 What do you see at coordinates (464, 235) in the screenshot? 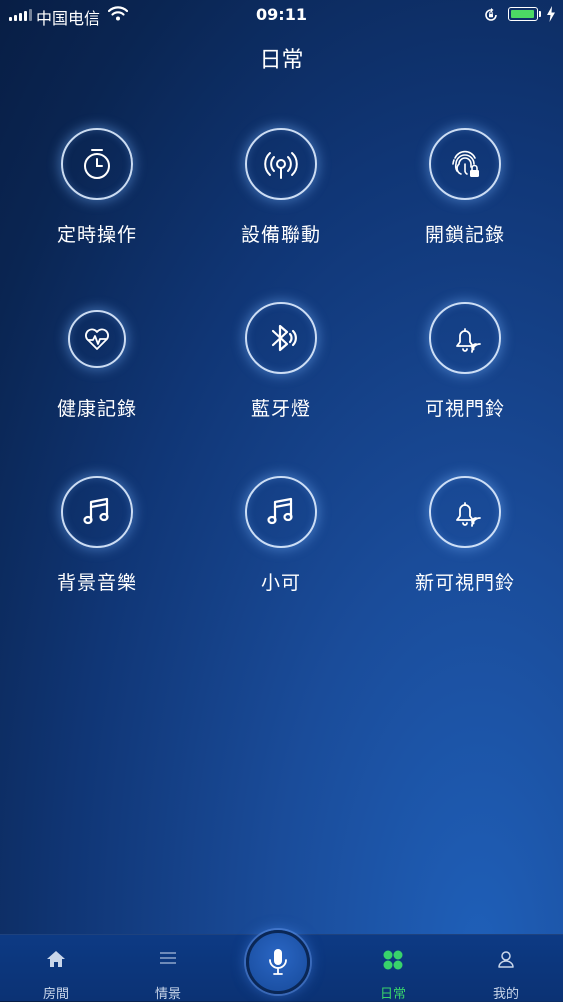
I see `tile-label: 開鎖記錄` at bounding box center [464, 235].